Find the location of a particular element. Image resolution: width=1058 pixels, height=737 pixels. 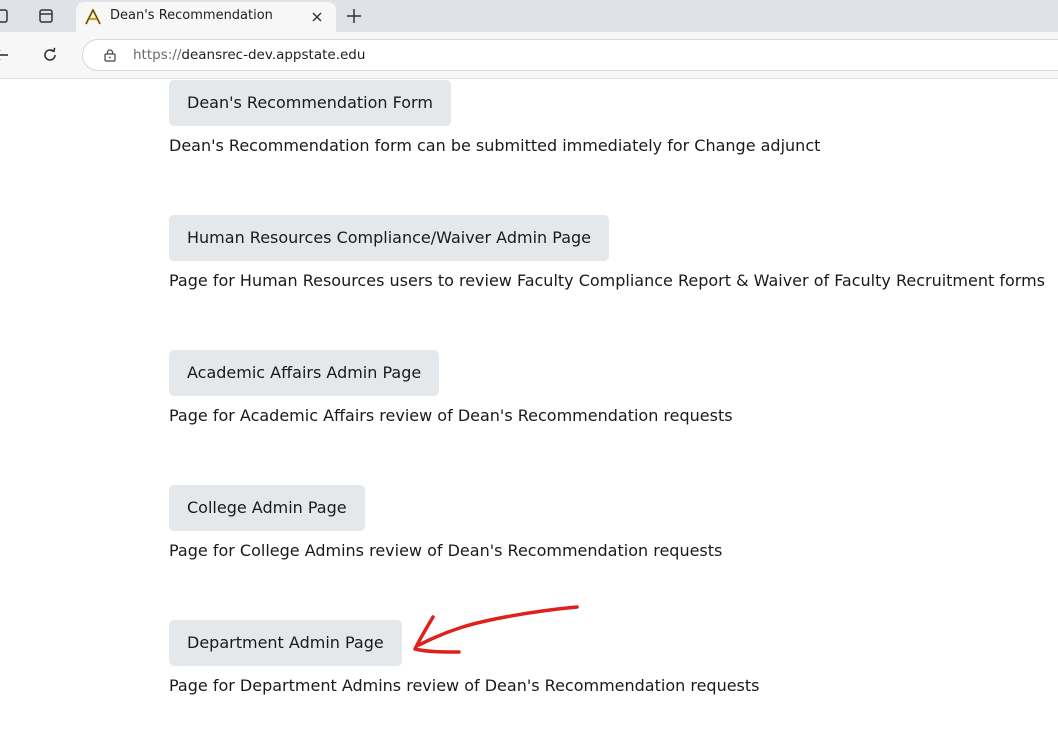

department-admin-button: Department Admin Page is located at coordinates (285, 643).